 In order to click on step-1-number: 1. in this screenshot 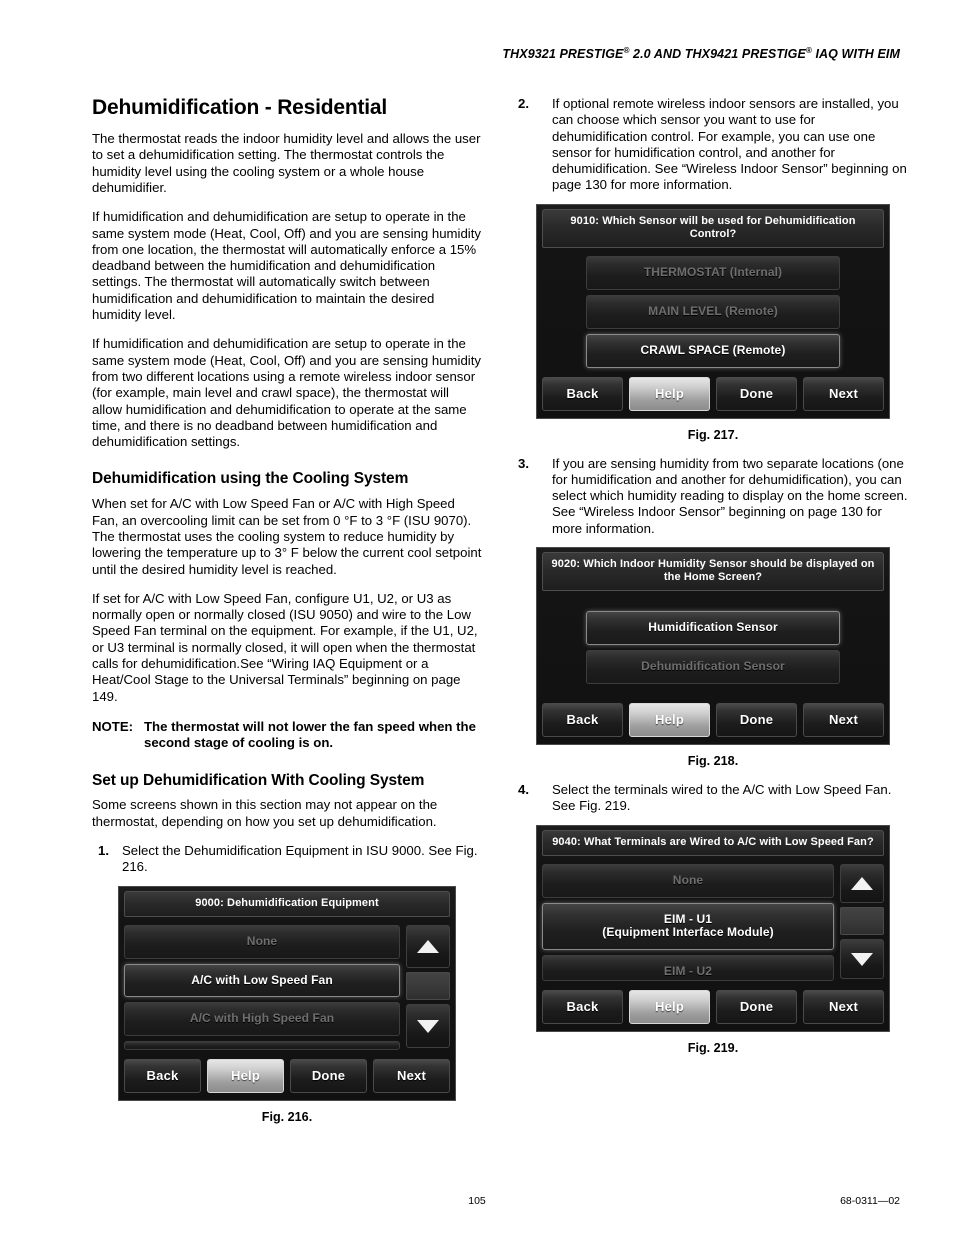, I will do `click(103, 850)`.